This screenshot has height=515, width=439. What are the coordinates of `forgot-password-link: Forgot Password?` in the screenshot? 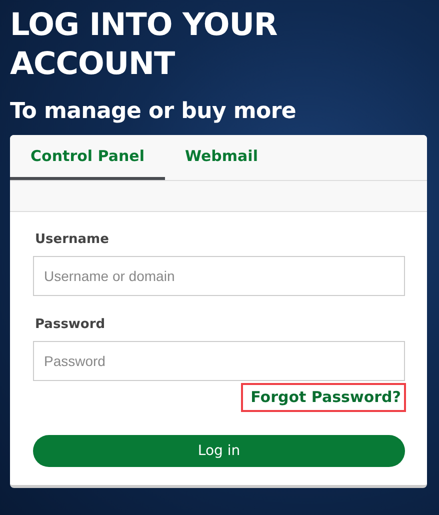 It's located at (323, 397).